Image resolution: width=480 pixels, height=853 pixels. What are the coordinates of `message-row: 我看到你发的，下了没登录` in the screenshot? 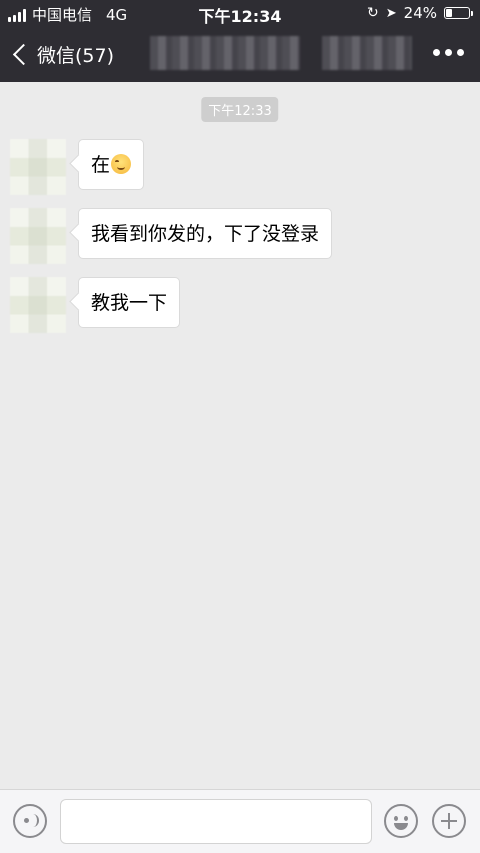 It's located at (171, 236).